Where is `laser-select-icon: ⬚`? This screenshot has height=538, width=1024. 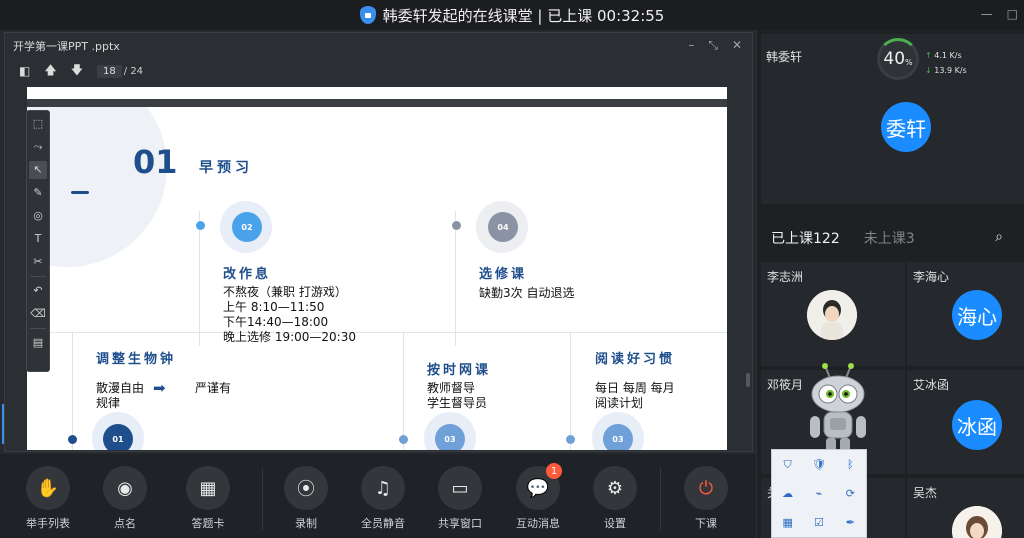
laser-select-icon: ⬚ is located at coordinates (38, 124).